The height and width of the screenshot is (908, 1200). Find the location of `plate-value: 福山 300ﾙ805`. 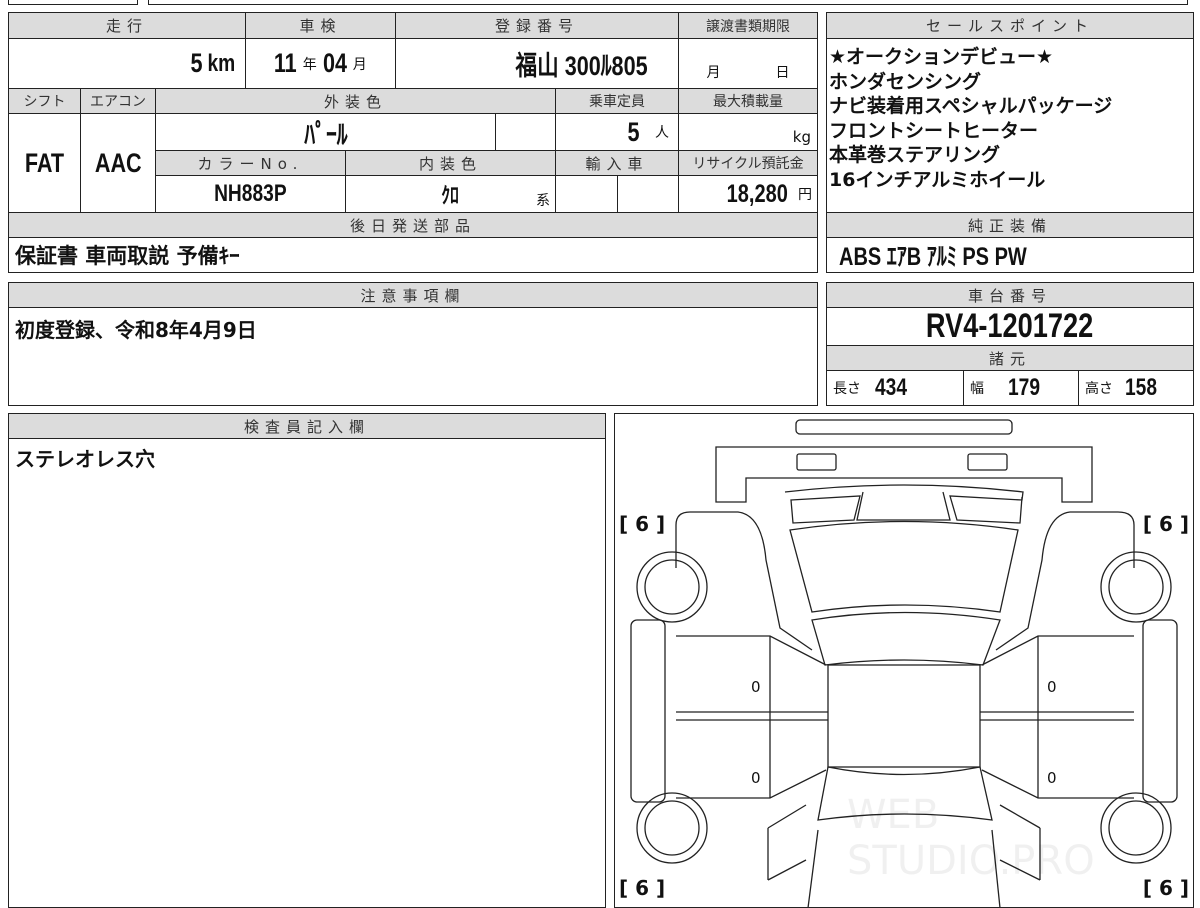

plate-value: 福山 300ﾙ805 is located at coordinates (537, 63).